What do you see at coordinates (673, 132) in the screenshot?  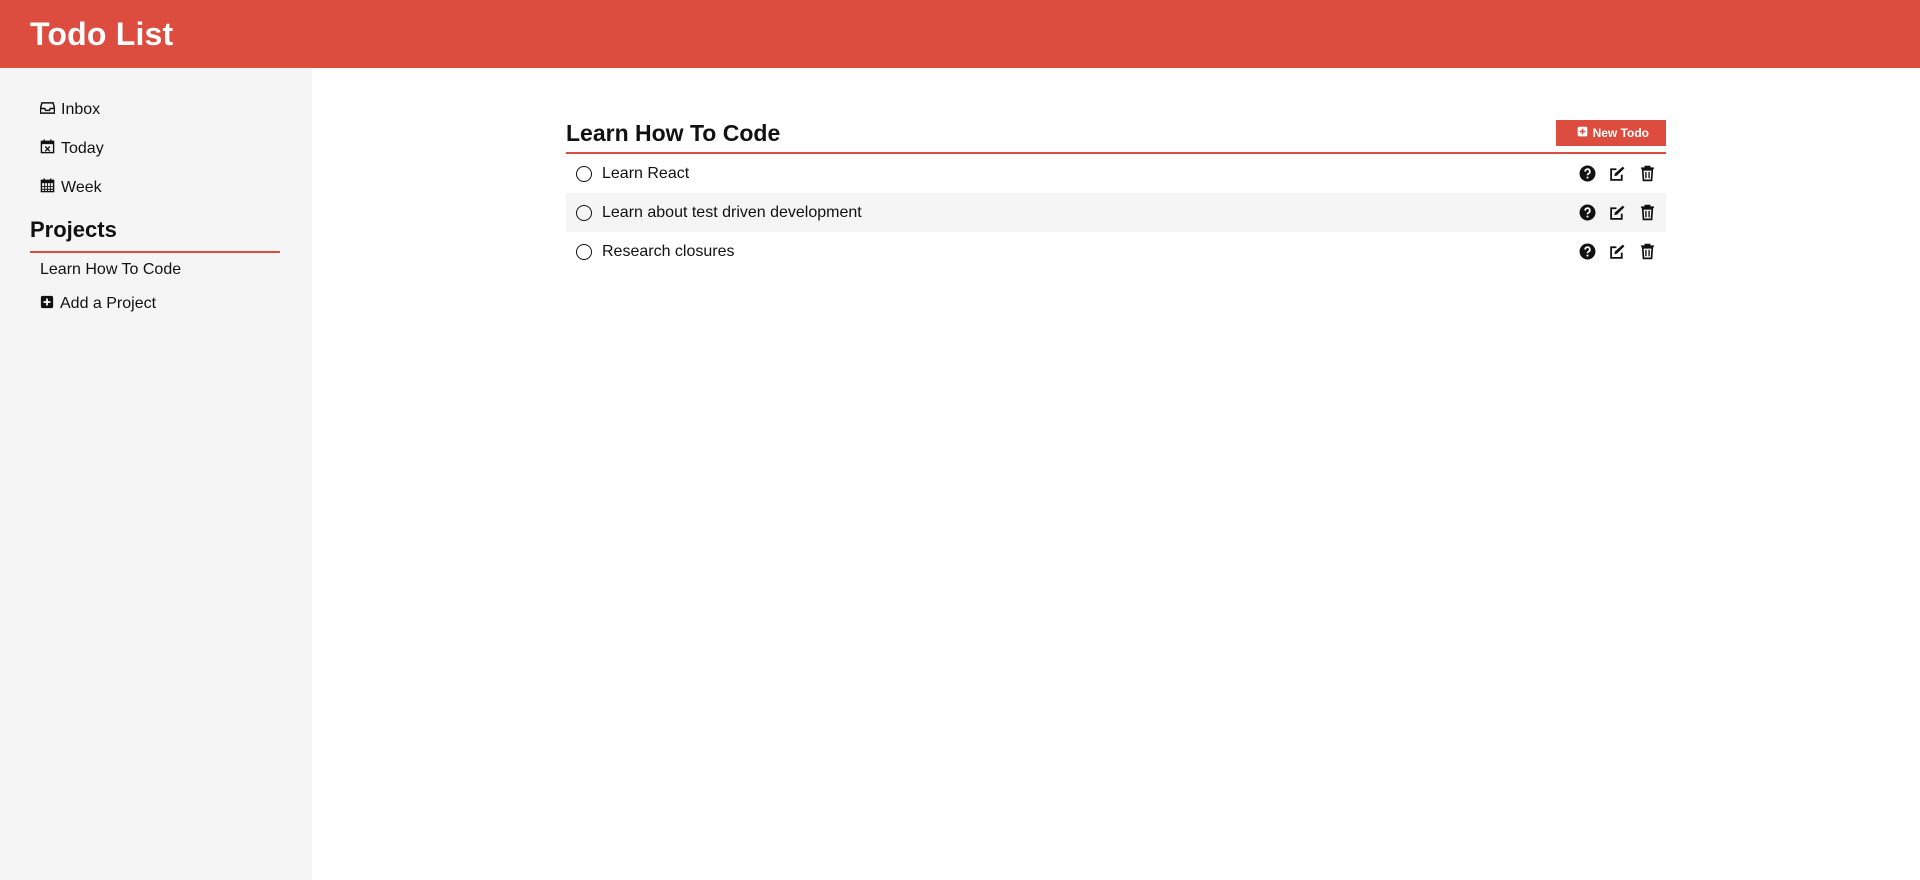 I see `project-title: Learn How To Code` at bounding box center [673, 132].